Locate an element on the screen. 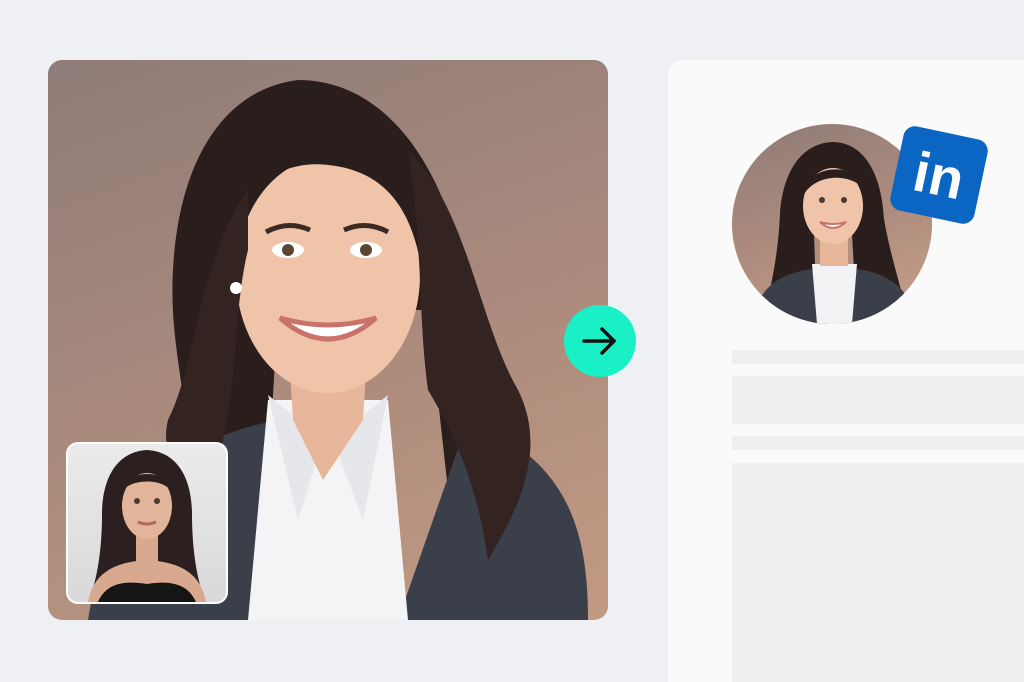  profile-headline-placeholder is located at coordinates (878, 400).